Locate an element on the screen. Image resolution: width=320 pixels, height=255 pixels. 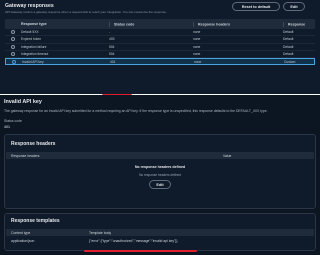
cell-content-type: application/json is located at coordinates (23, 241).